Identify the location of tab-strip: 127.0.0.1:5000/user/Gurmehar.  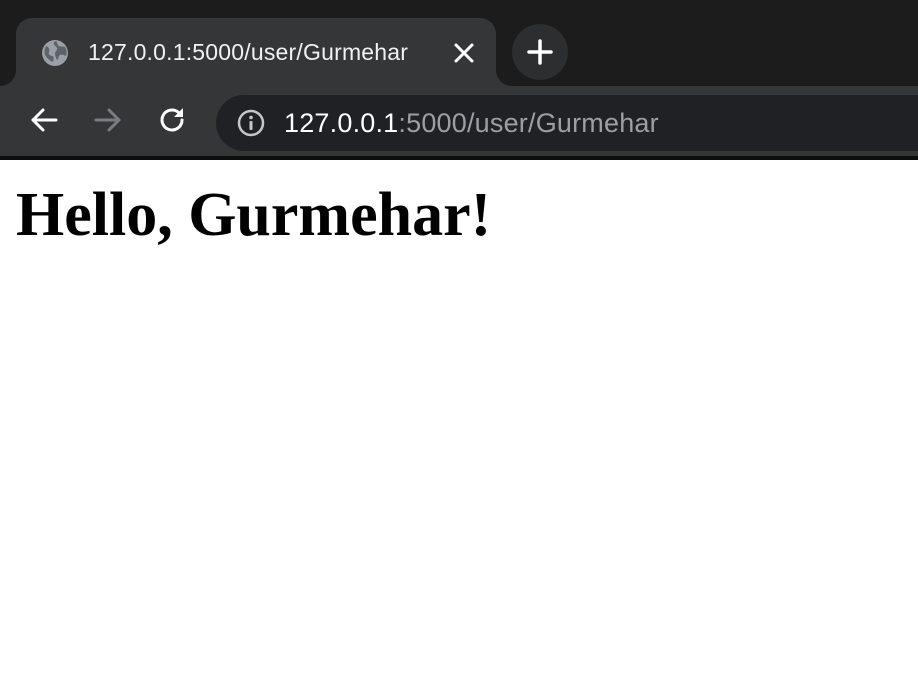
(459, 43).